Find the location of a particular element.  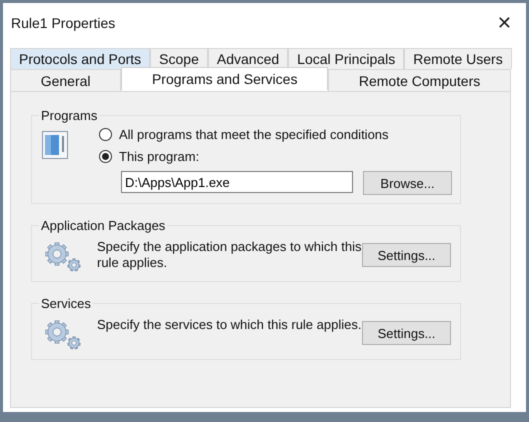

description-text: Specify the application packages to which this rule applies. is located at coordinates (229, 255).